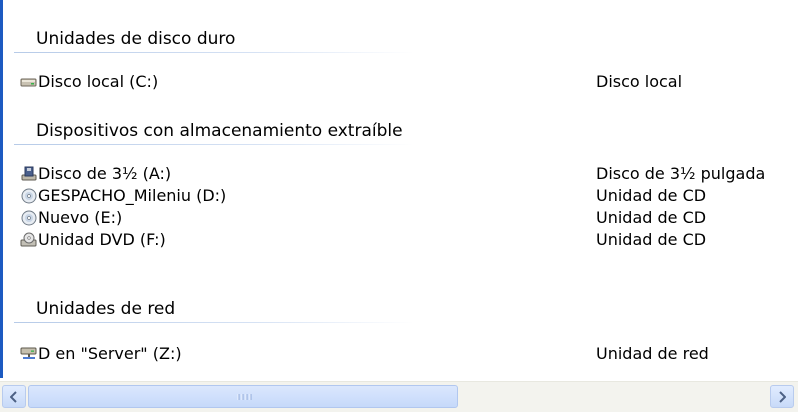 The height and width of the screenshot is (415, 798). I want to click on drive-type: Disco de 3½ pulgada, so click(681, 173).